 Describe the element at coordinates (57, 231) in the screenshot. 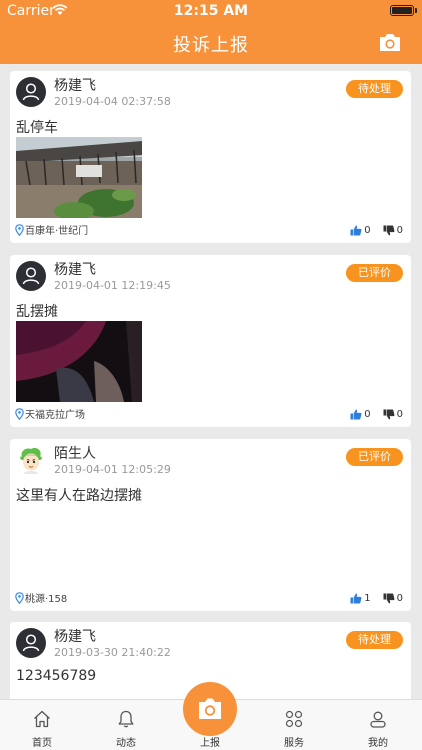

I see `location-label: 百康年·世纪门` at that location.